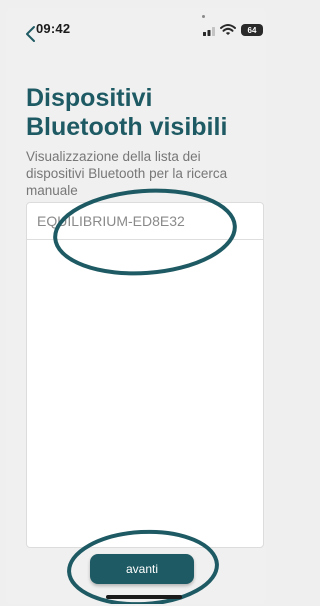  Describe the element at coordinates (127, 112) in the screenshot. I see `page-title: Dispositivi Bluetooth visibili` at that location.